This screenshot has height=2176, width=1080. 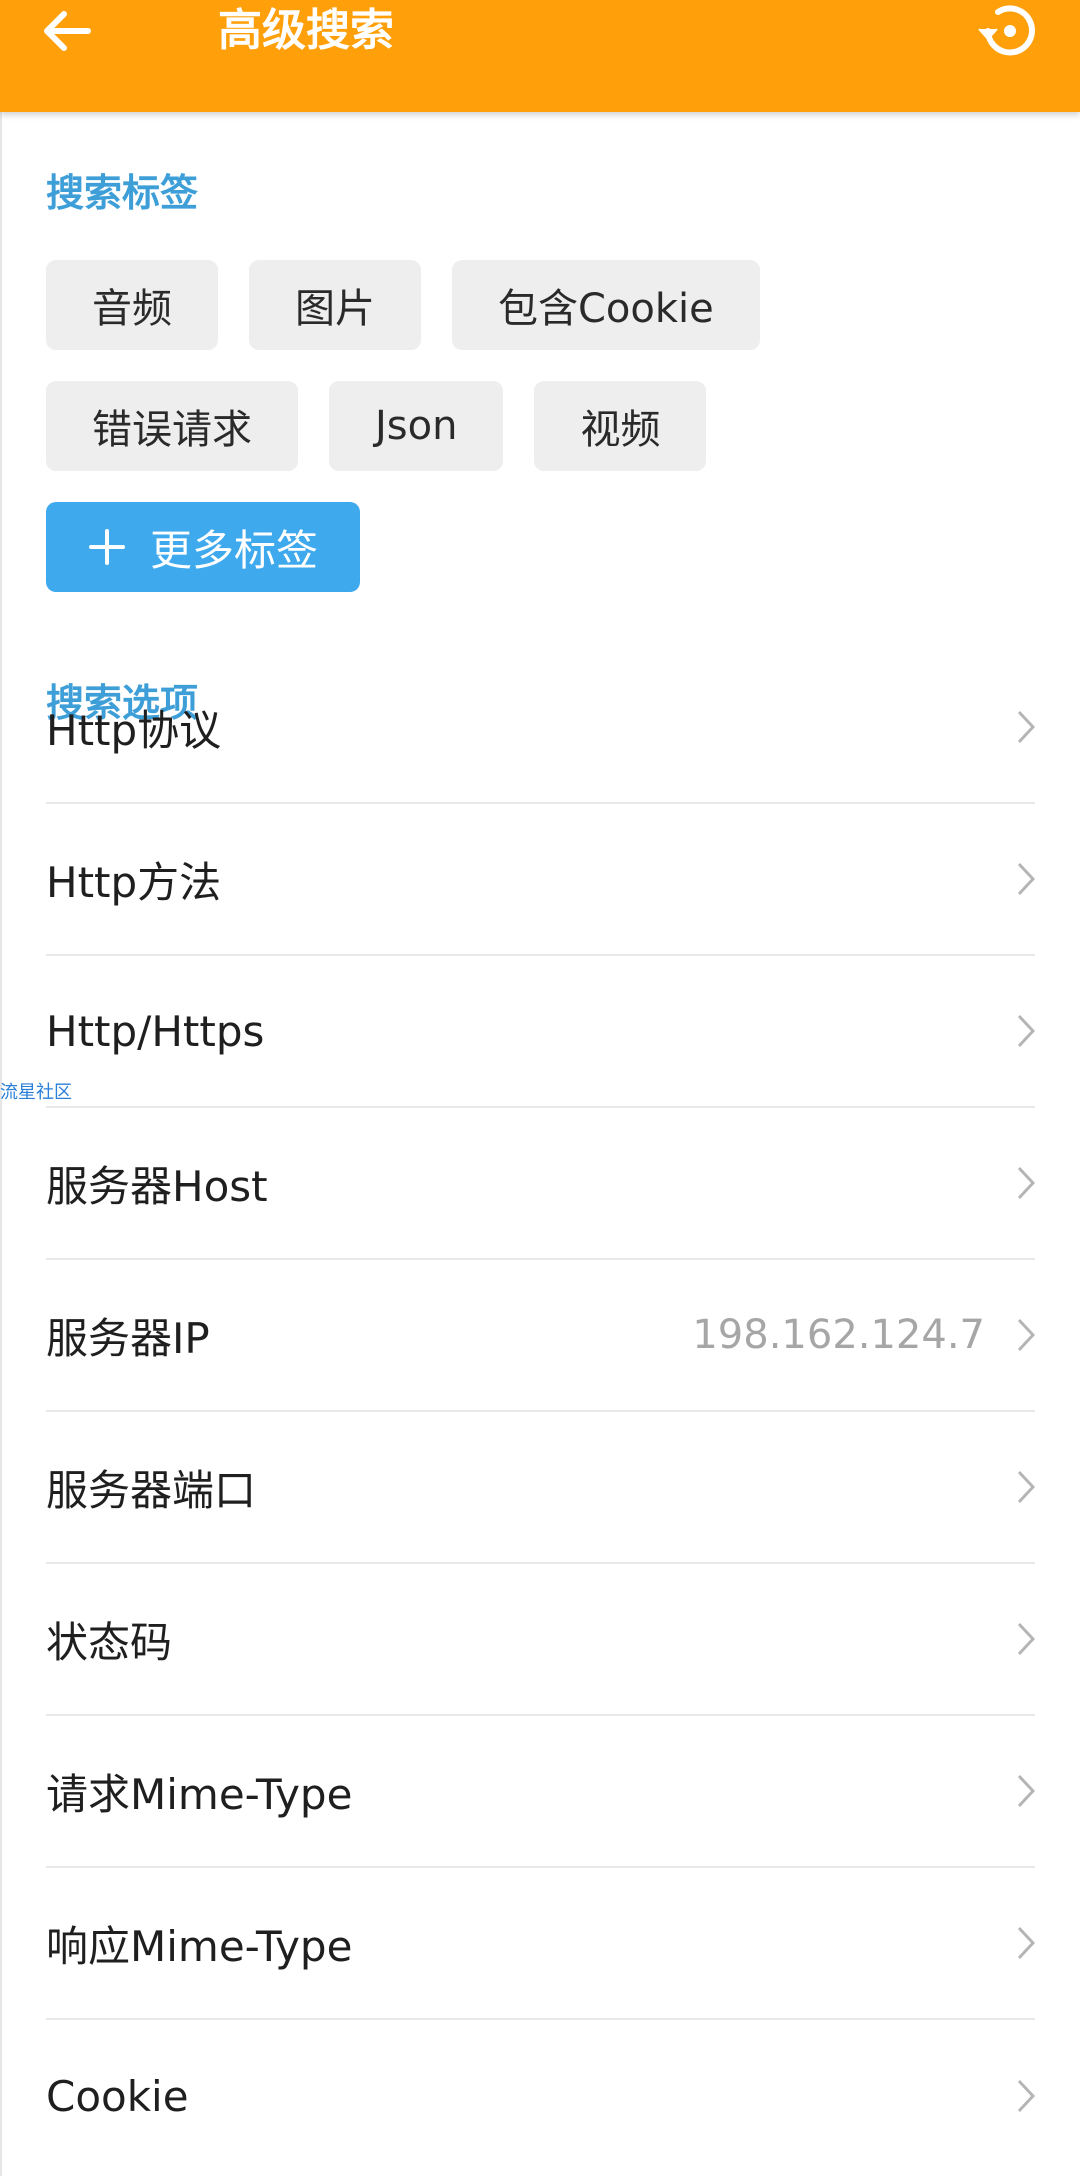 What do you see at coordinates (540, 1640) in the screenshot?
I see `option-row-status-code: 状态码` at bounding box center [540, 1640].